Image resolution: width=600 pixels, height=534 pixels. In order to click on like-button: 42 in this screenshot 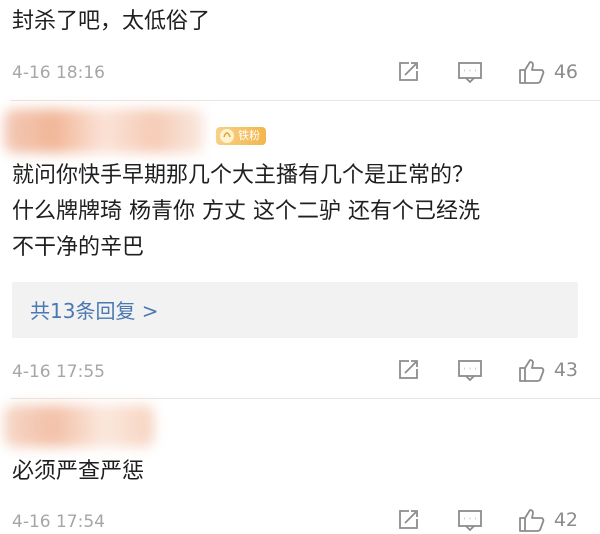, I will do `click(548, 520)`.